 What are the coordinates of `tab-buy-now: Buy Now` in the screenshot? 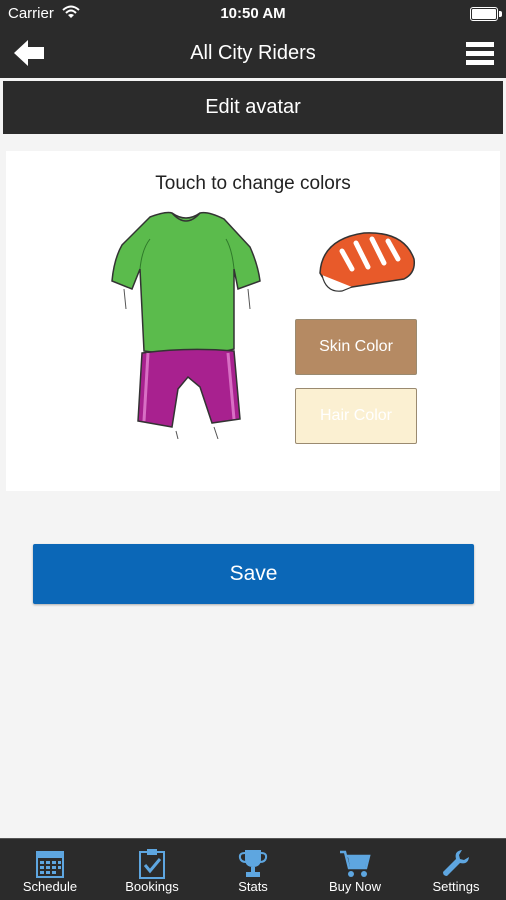 It's located at (355, 869).